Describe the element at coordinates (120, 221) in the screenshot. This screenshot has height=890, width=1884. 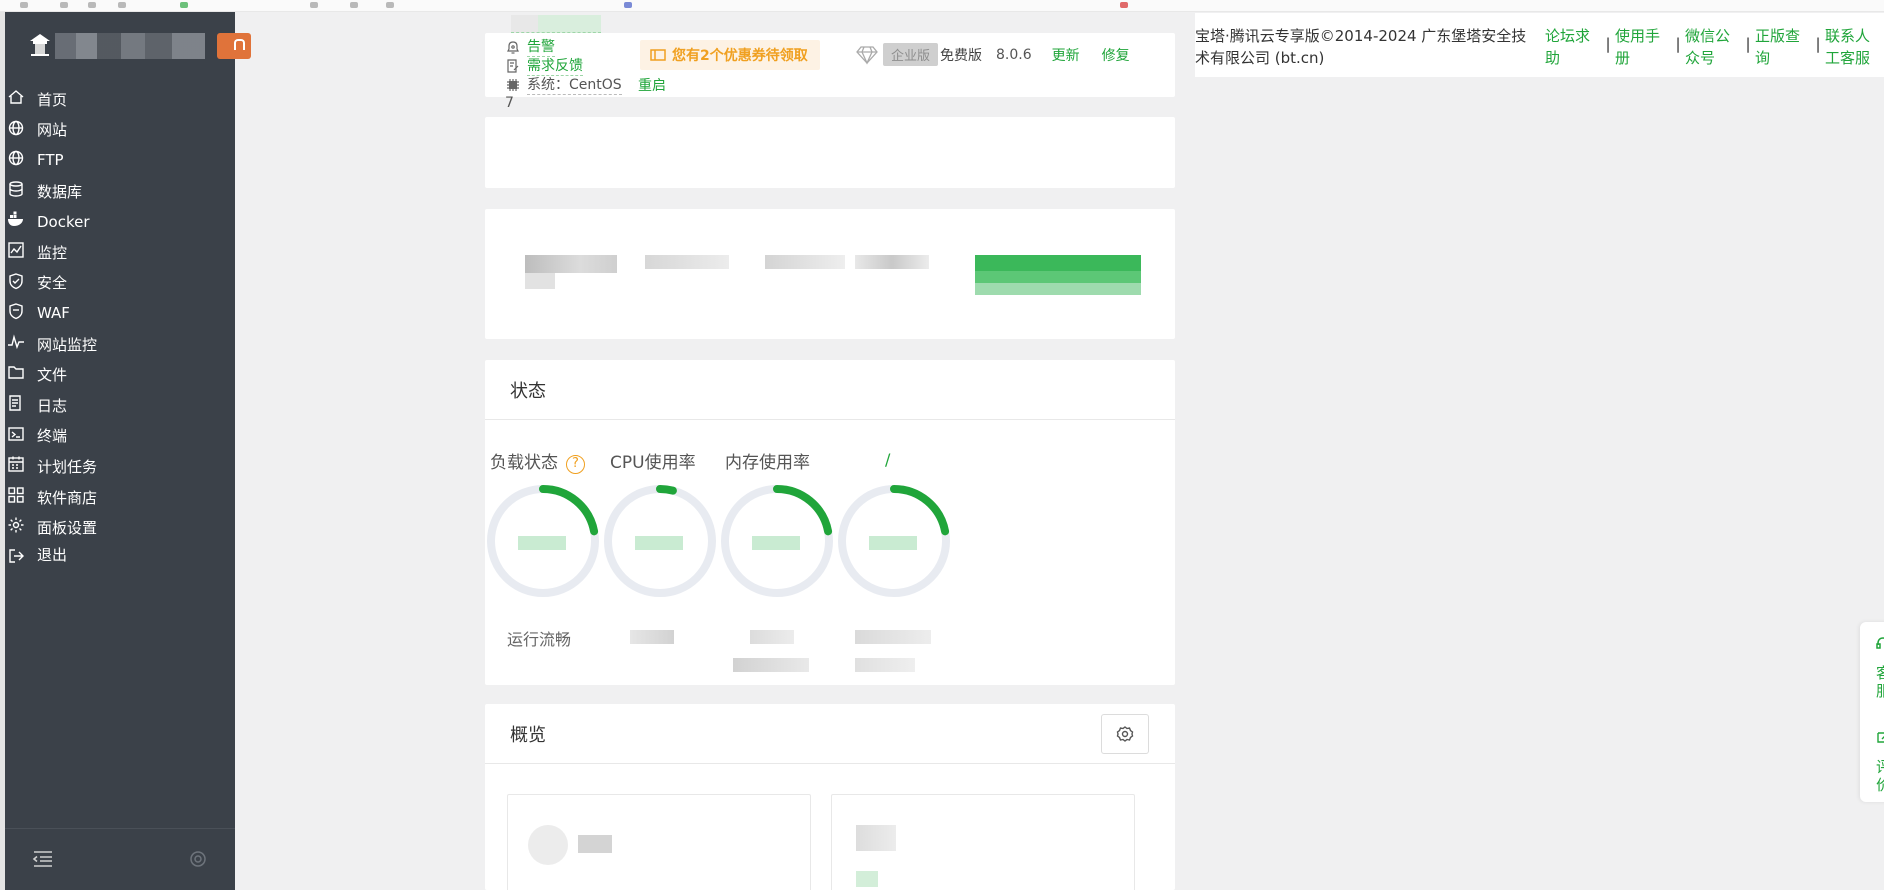
I see `sidebar-item-docker: Docker` at that location.